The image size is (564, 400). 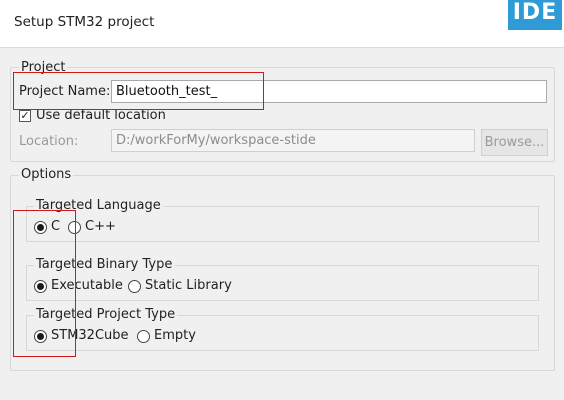 What do you see at coordinates (25, 116) in the screenshot?
I see `use-default-location-checkbox: ✓` at bounding box center [25, 116].